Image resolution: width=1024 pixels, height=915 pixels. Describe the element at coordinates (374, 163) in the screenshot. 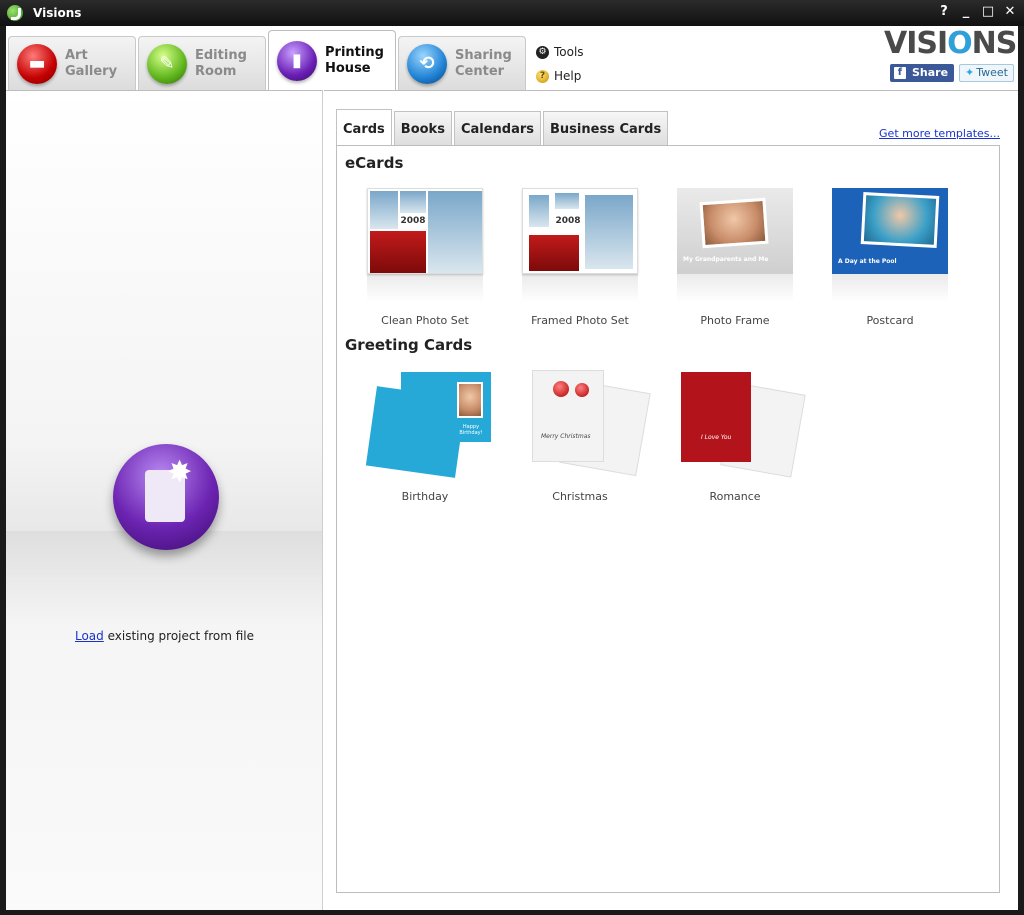

I see `section-title-ecards: eCards` at that location.